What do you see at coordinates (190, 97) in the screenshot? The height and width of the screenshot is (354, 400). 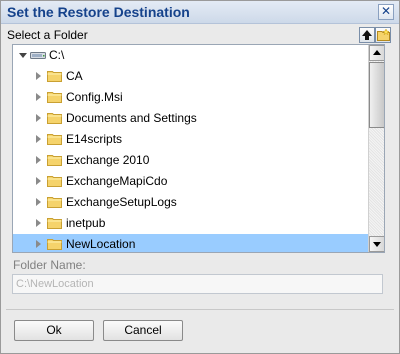 I see `tree-item-config-msi: Config.Msi` at bounding box center [190, 97].